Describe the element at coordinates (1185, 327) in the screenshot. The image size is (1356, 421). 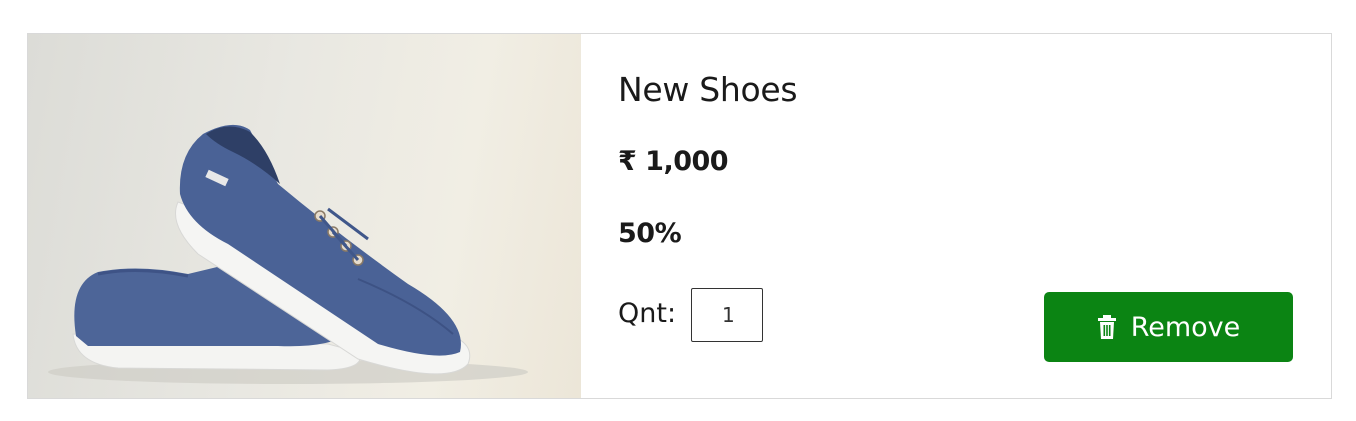
I see `remove-button-label: Remove` at that location.